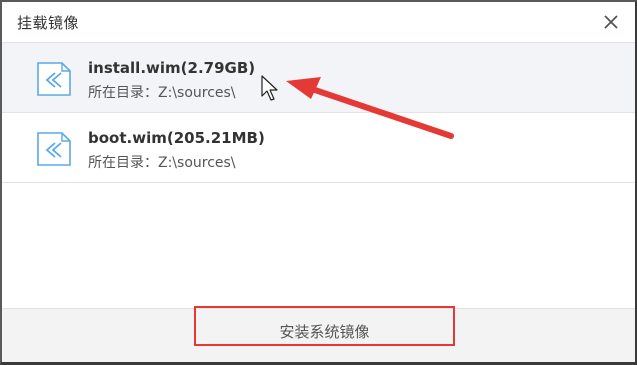  Describe the element at coordinates (324, 326) in the screenshot. I see `install-system-image-button: 安装系统镜像` at that location.